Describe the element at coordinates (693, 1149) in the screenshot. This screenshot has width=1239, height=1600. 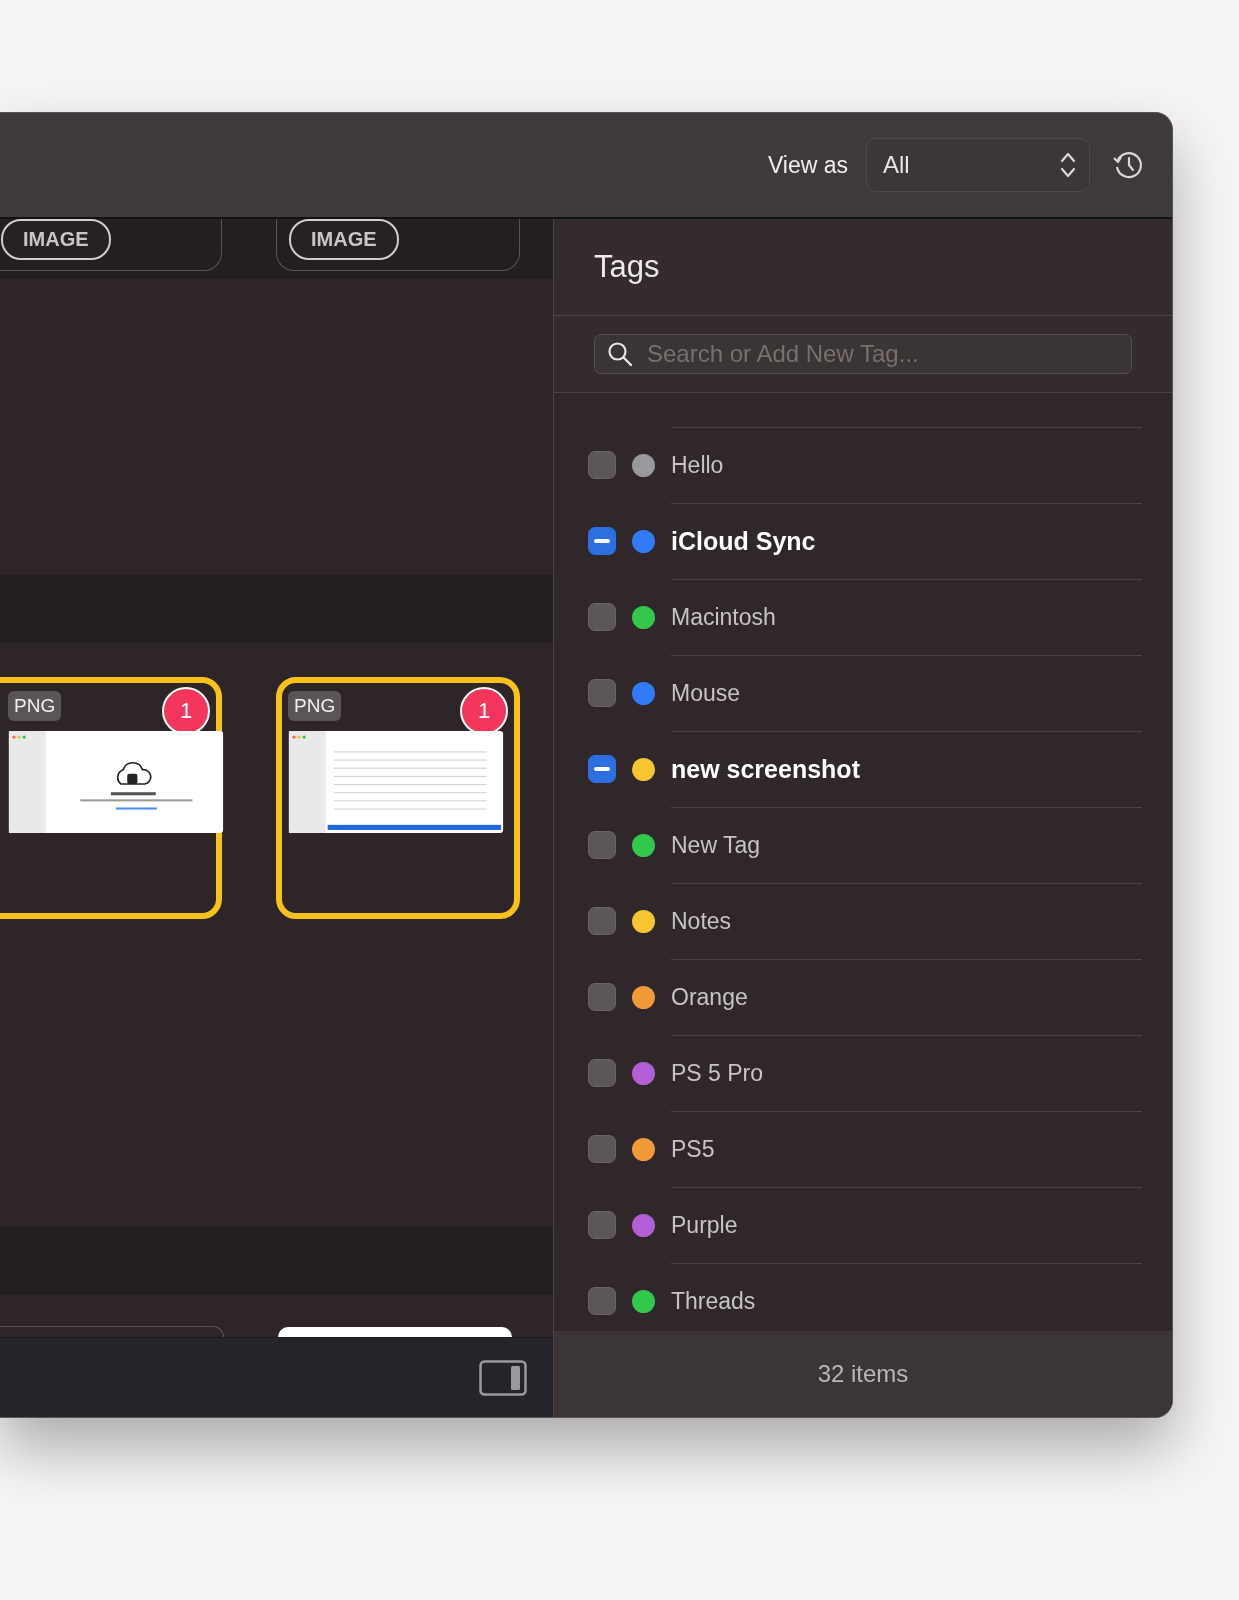
I see `tag-name: PS5` at that location.